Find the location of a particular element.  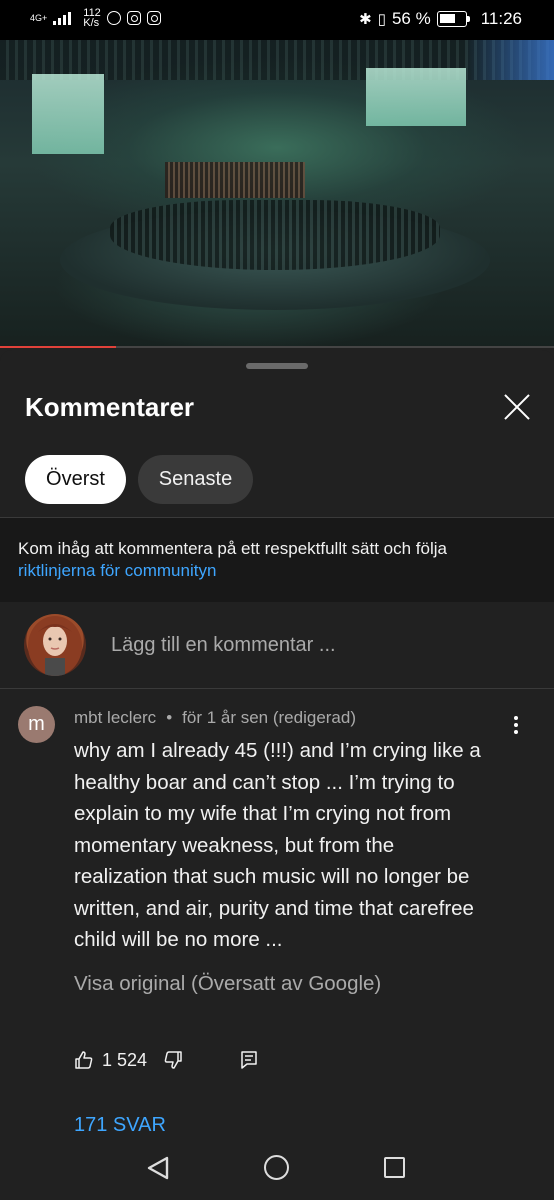

drag-handle is located at coordinates (277, 366).